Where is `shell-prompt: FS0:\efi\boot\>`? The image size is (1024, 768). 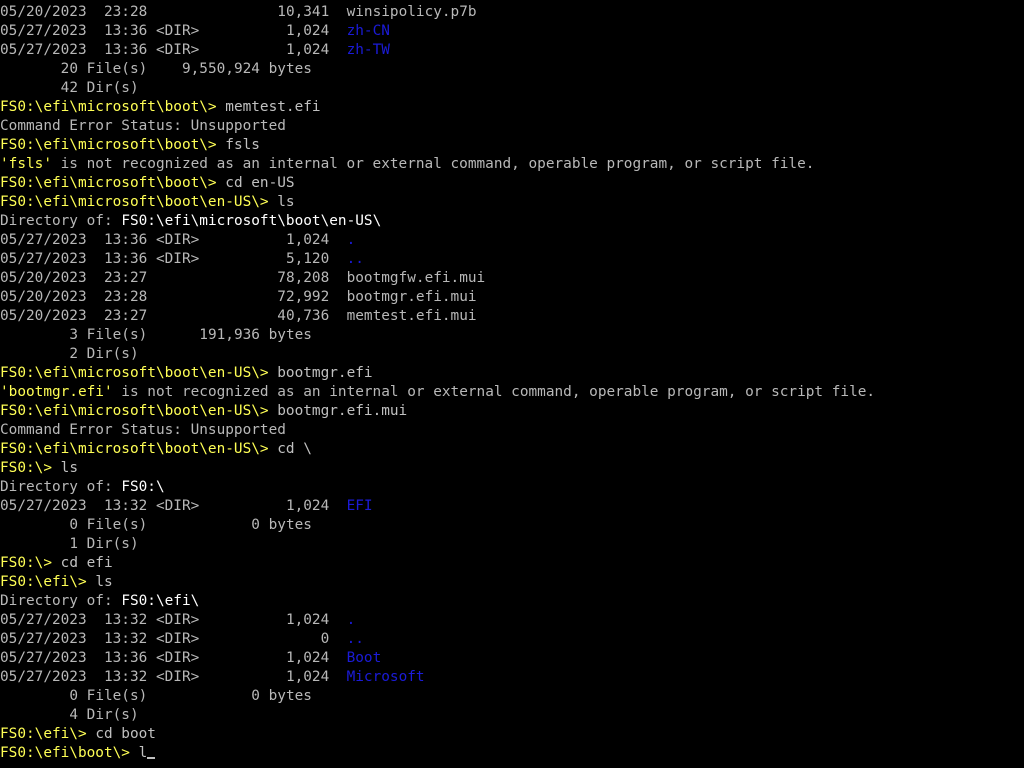 shell-prompt: FS0:\efi\boot\> is located at coordinates (65, 753).